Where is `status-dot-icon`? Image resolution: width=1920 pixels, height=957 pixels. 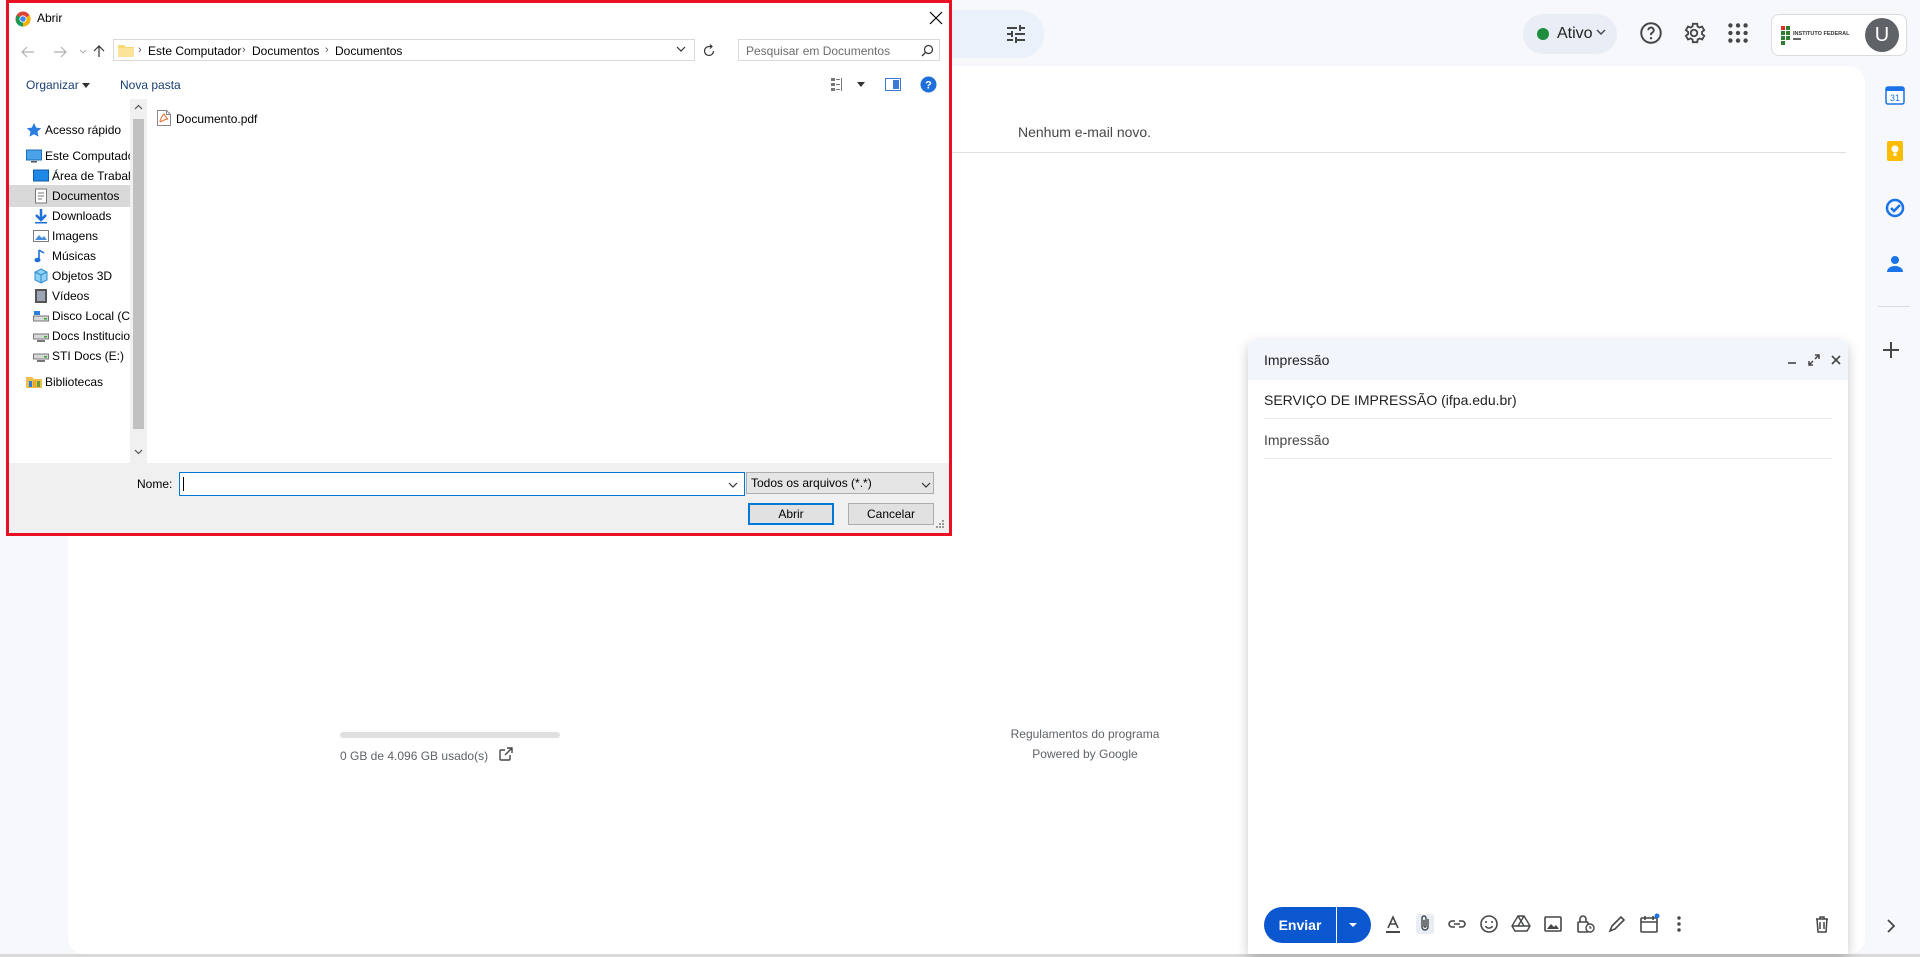
status-dot-icon is located at coordinates (1543, 34).